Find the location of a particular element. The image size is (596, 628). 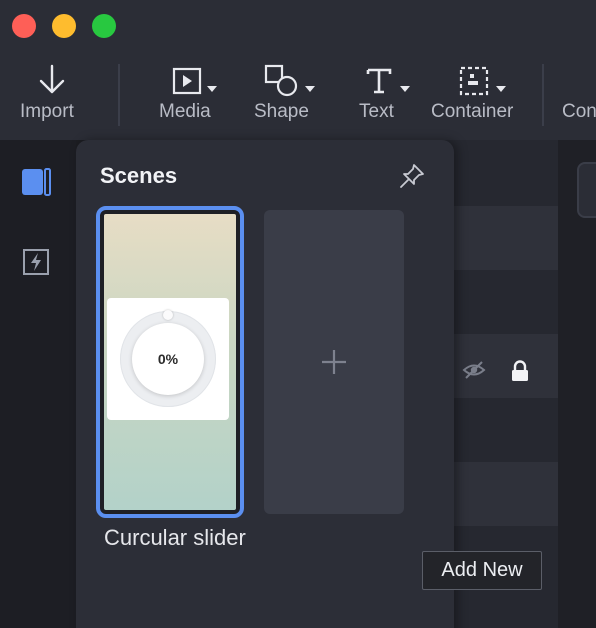

media-icon is located at coordinates (187, 81).